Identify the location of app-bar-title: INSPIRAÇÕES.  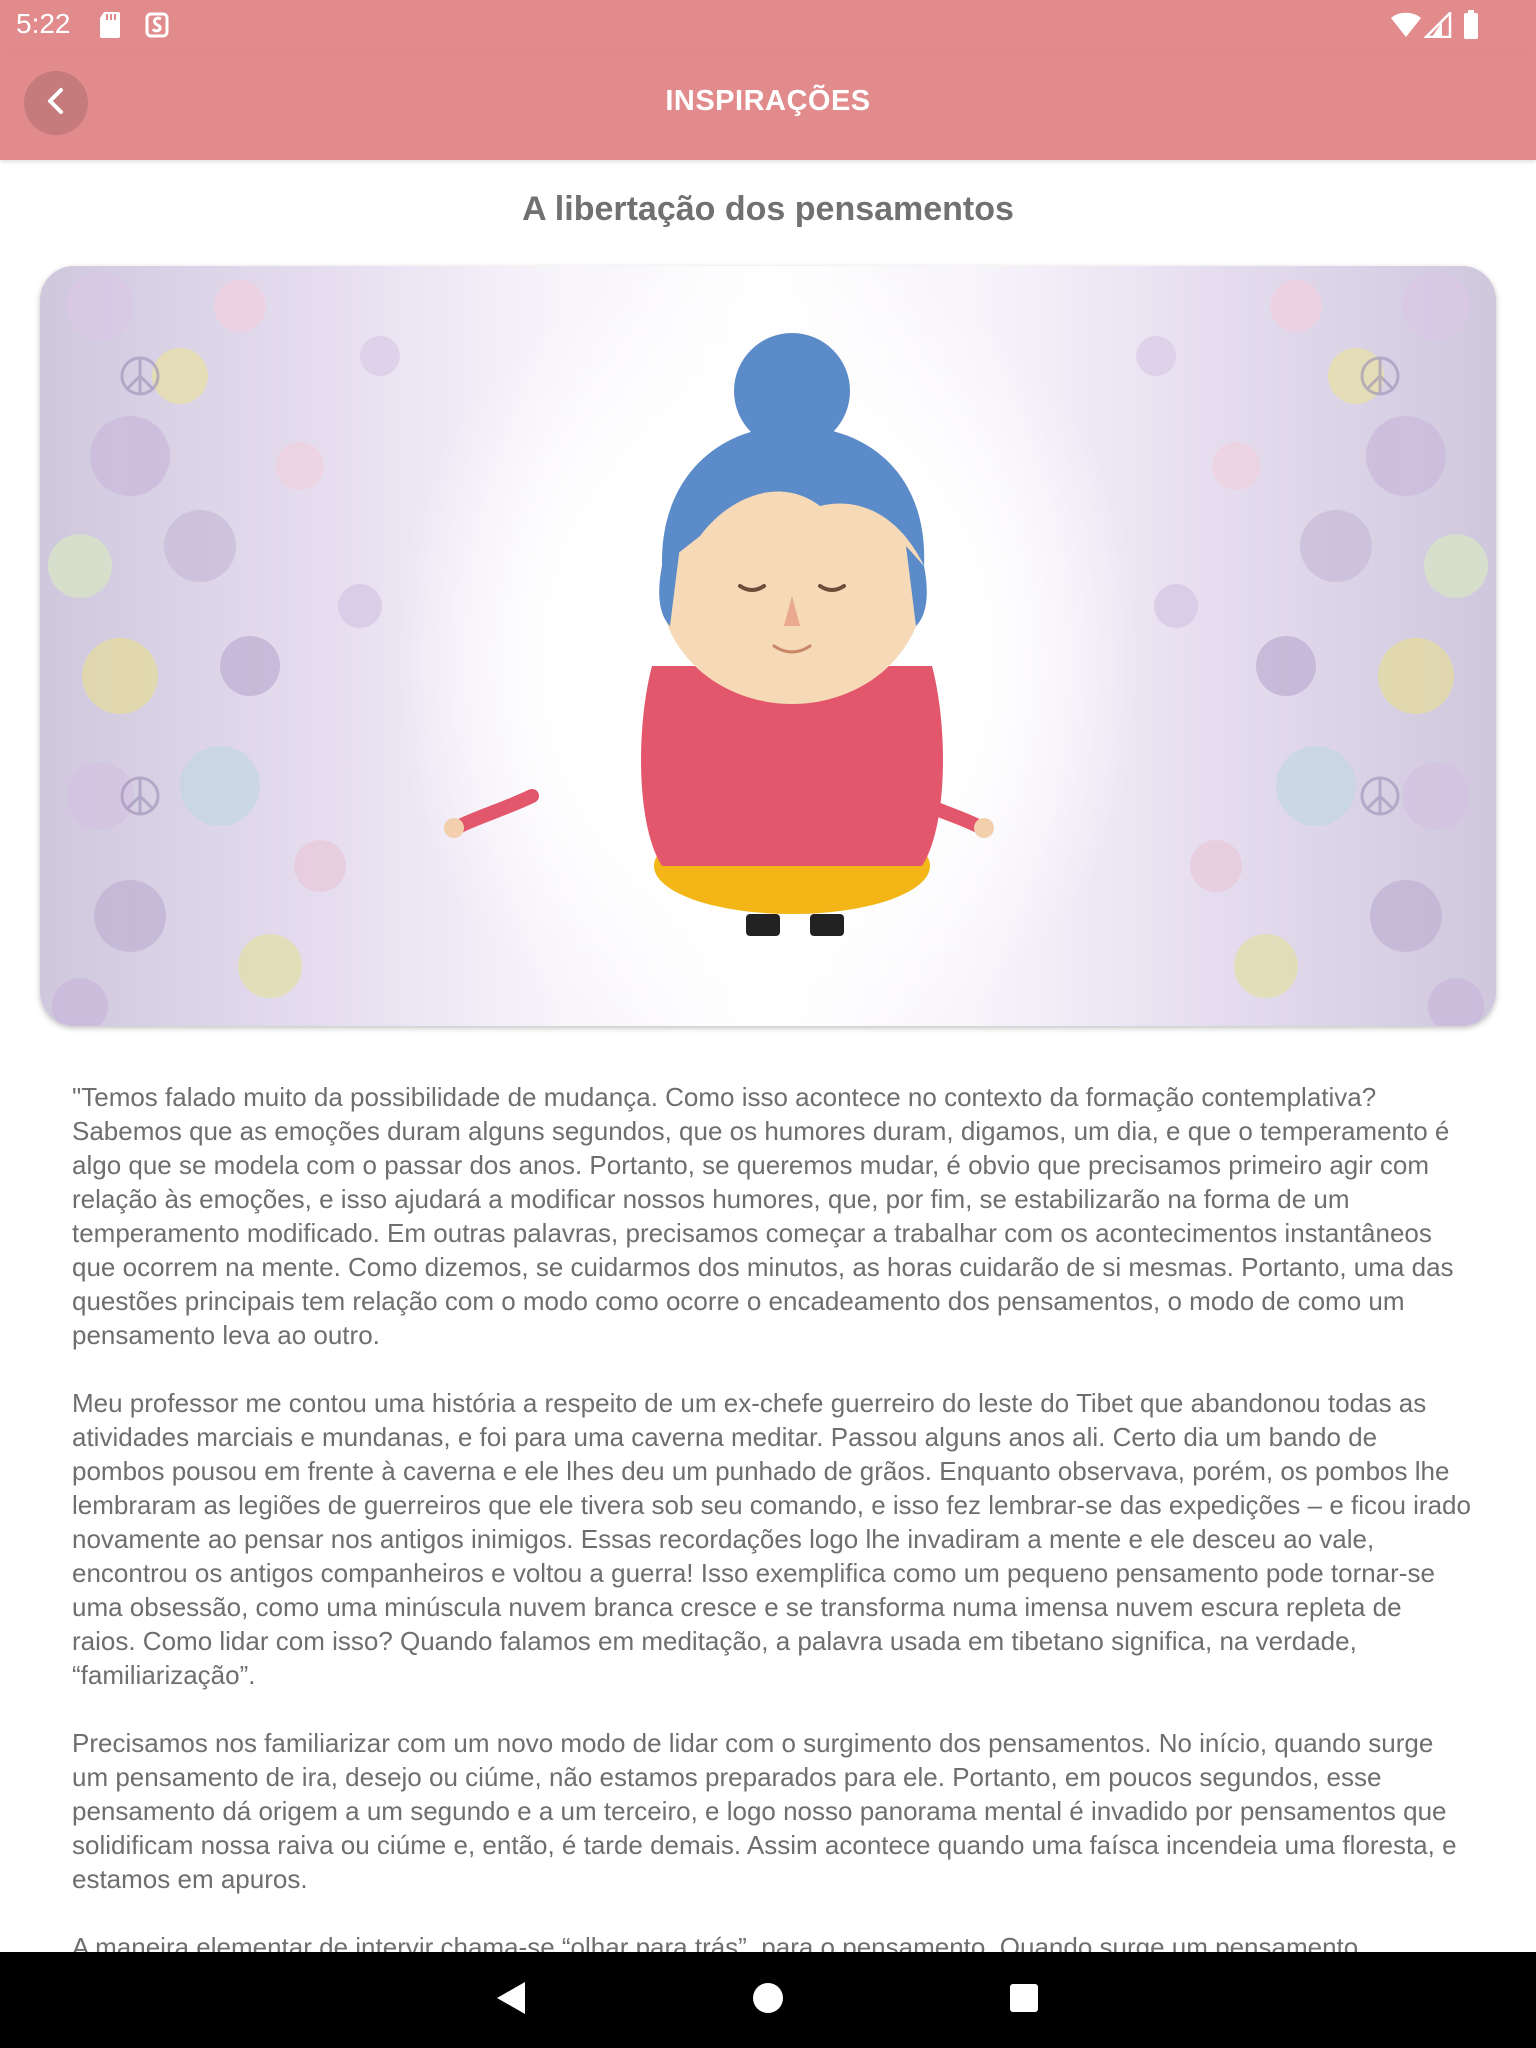
(768, 101).